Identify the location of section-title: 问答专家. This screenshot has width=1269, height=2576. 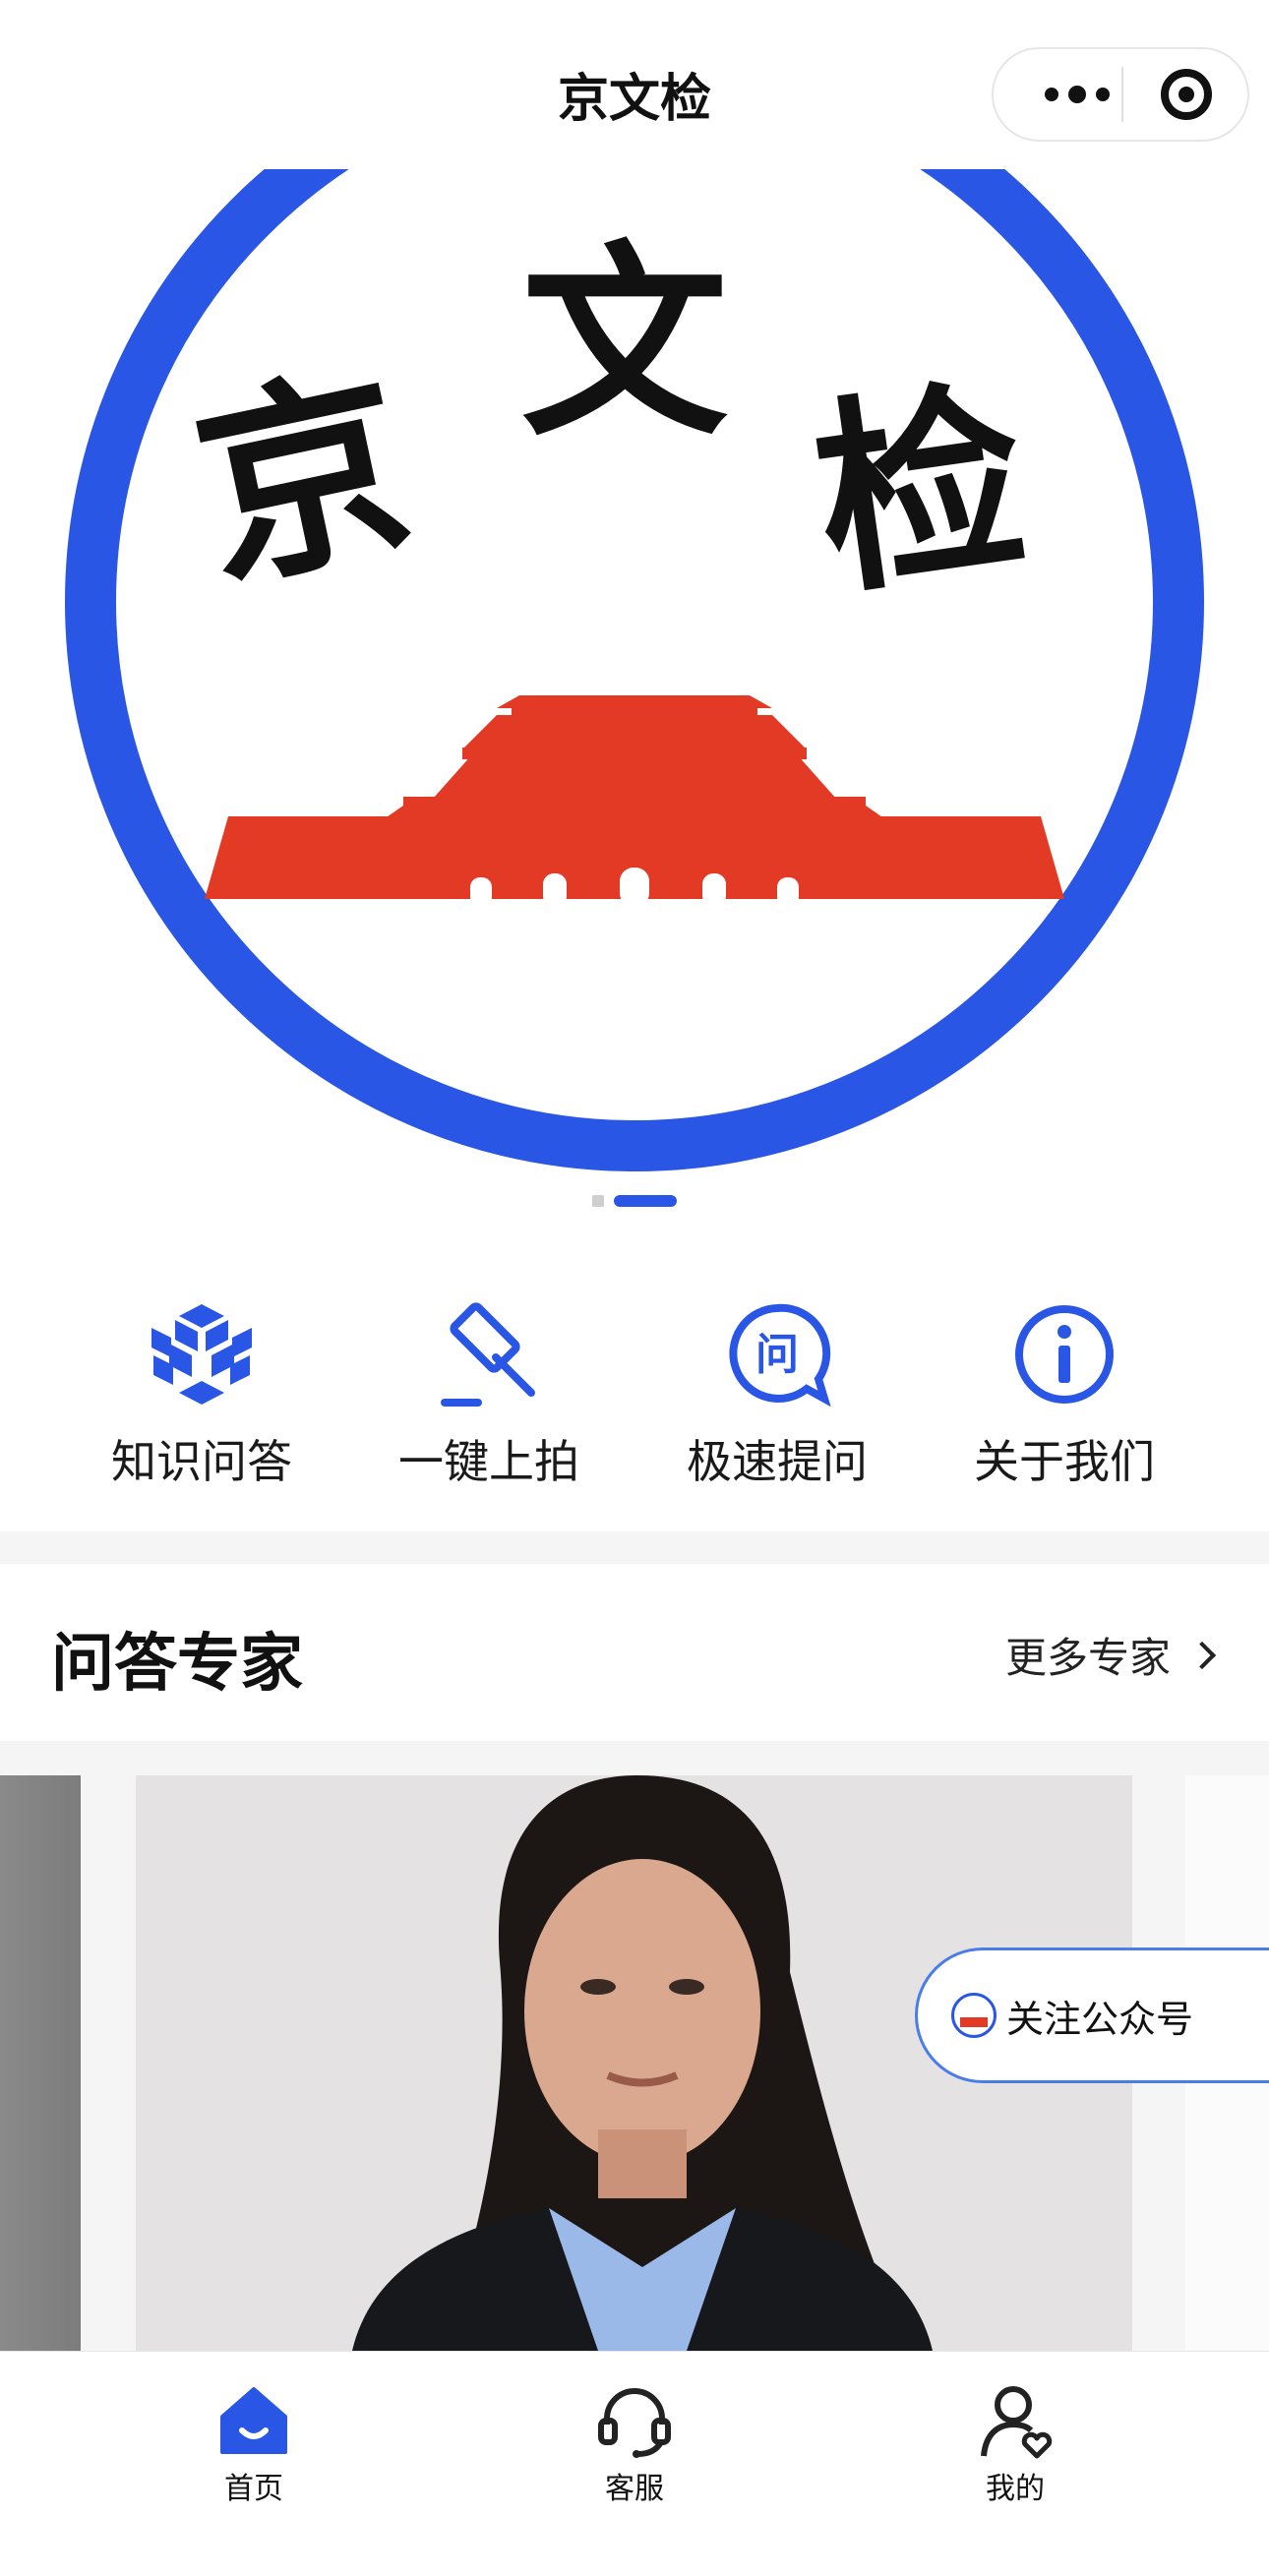
(177, 1664).